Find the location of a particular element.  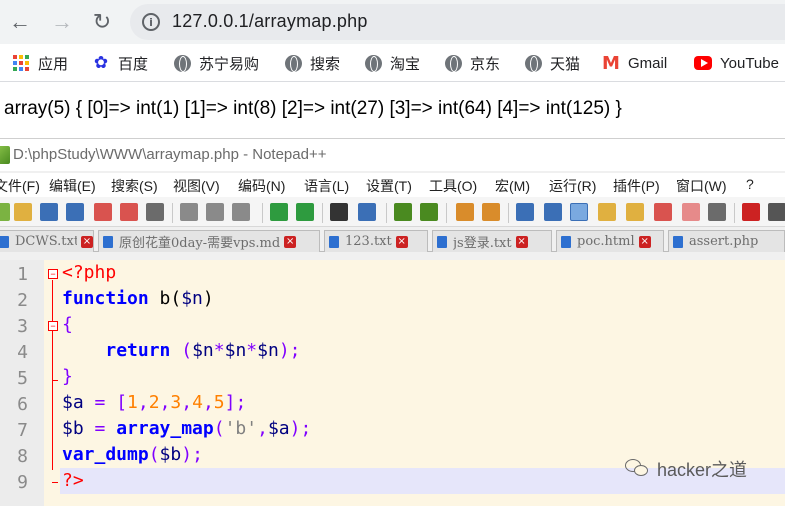

variable: $b is located at coordinates (73, 428).